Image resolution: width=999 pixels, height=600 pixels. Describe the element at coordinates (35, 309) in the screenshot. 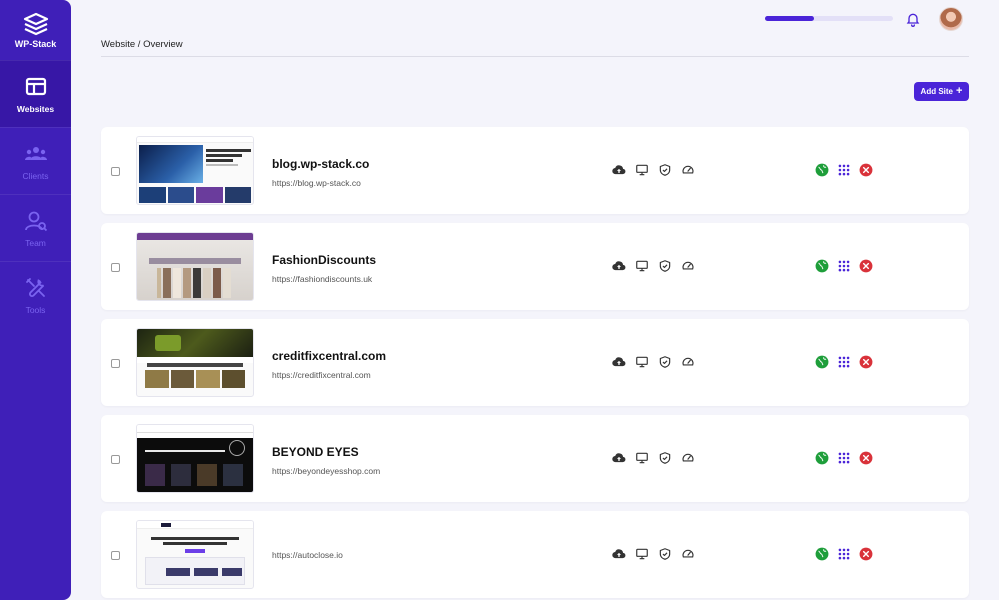

I see `sidebar-item-label: Tools` at that location.